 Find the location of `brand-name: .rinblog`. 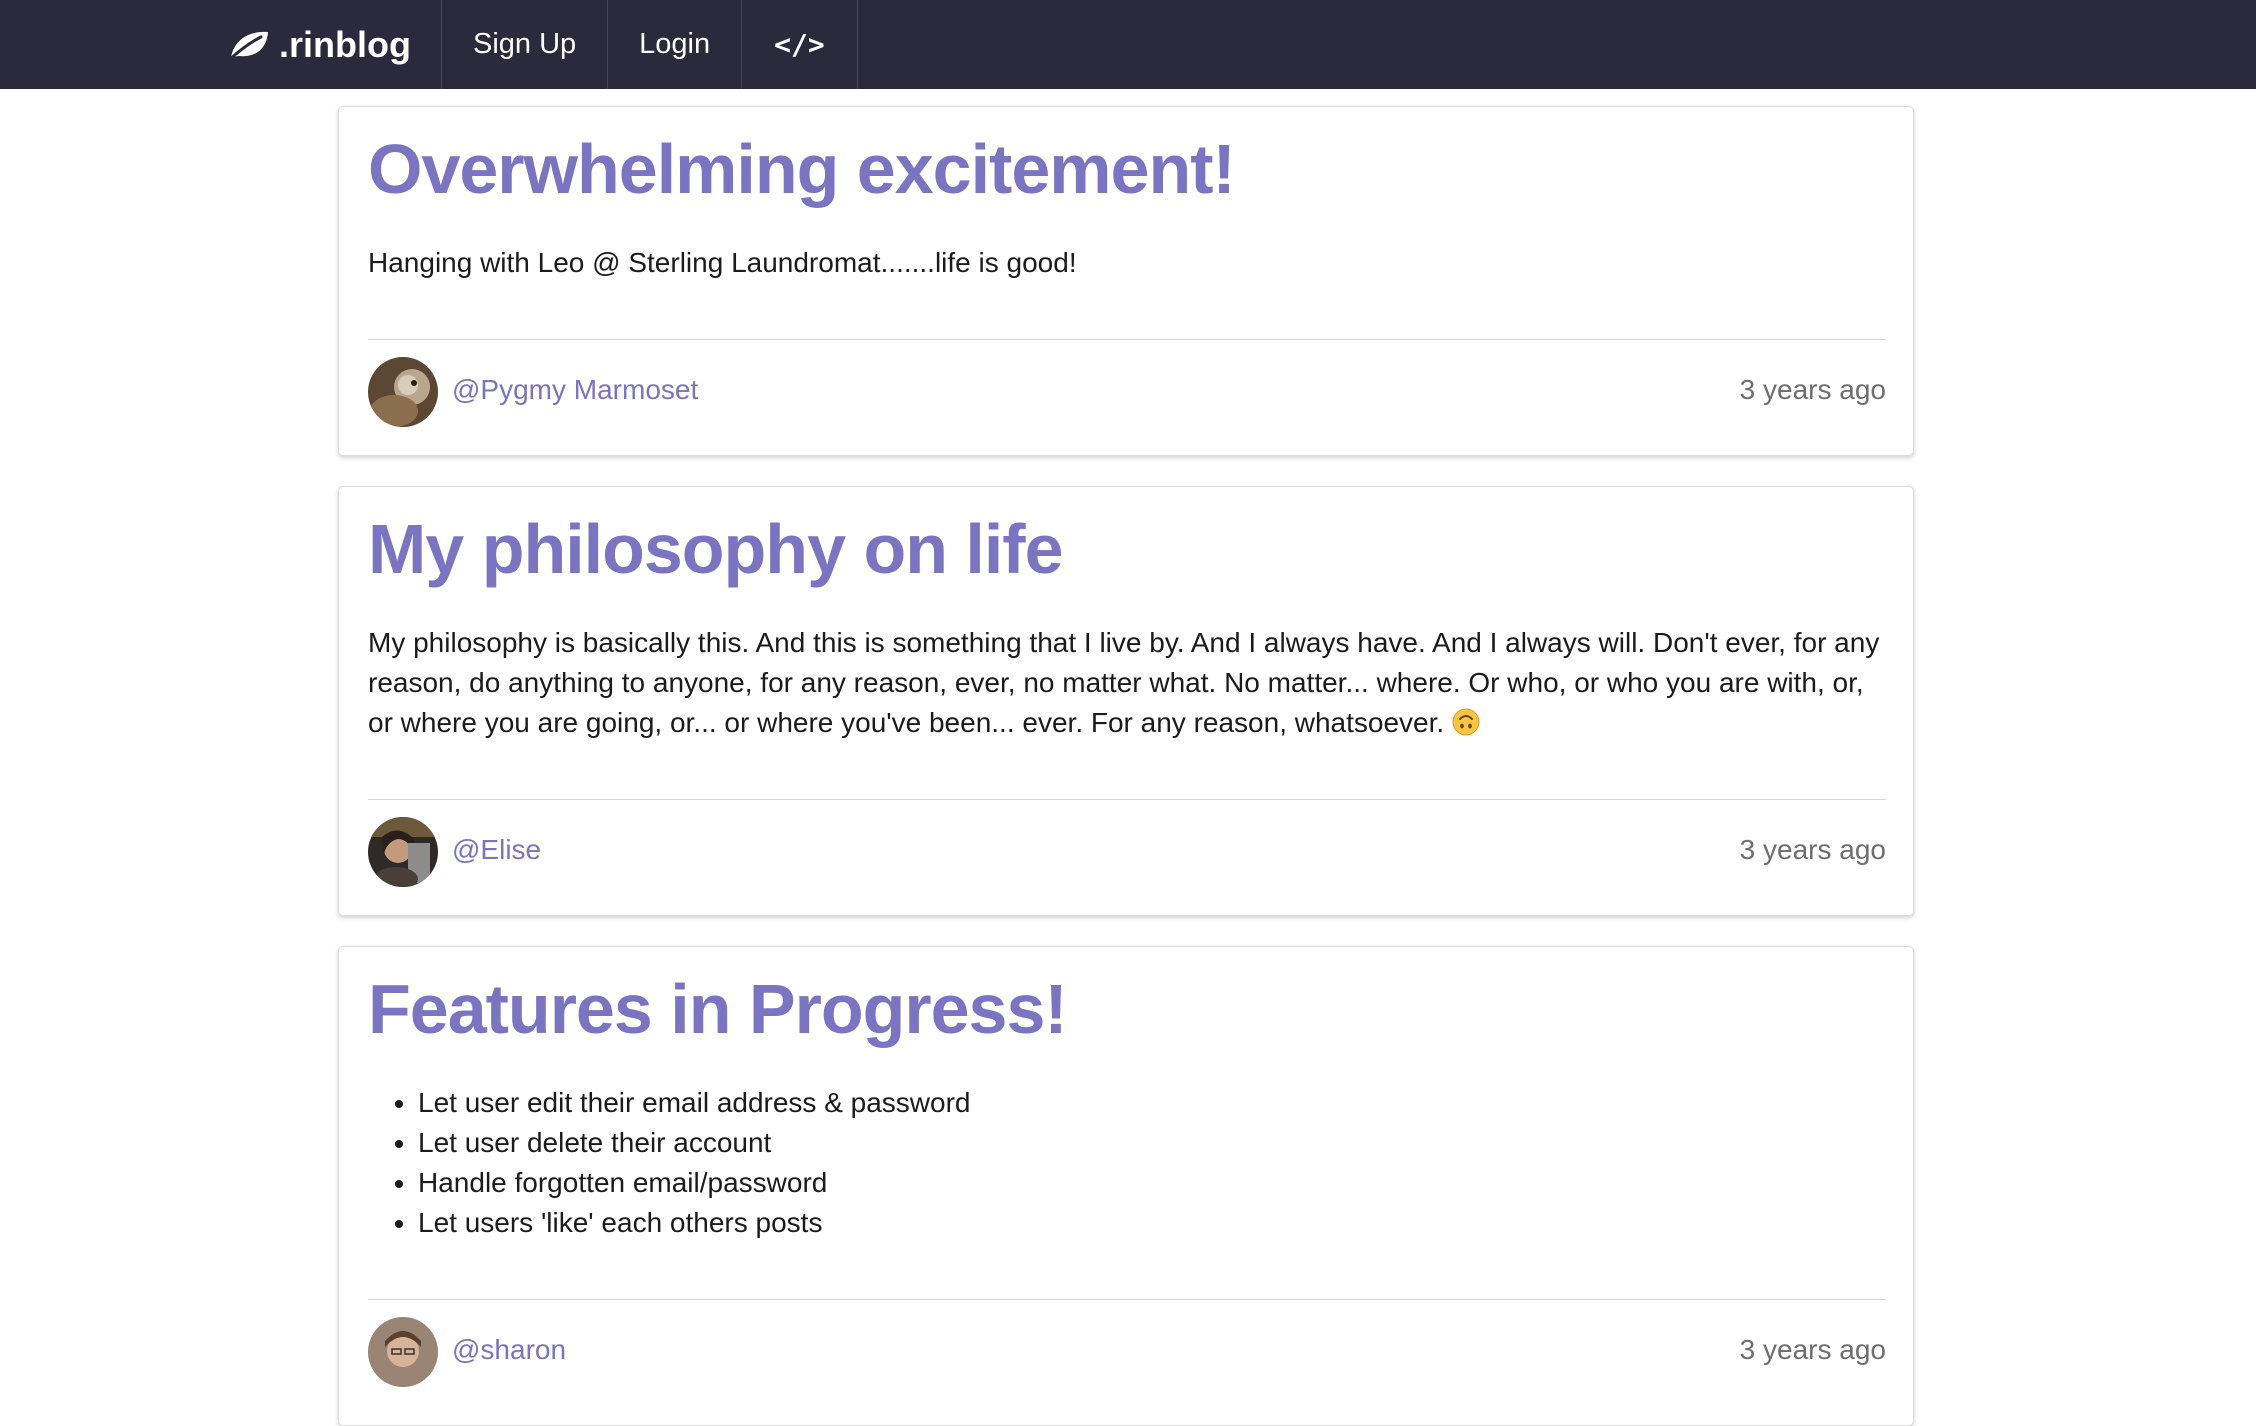

brand-name: .rinblog is located at coordinates (345, 44).